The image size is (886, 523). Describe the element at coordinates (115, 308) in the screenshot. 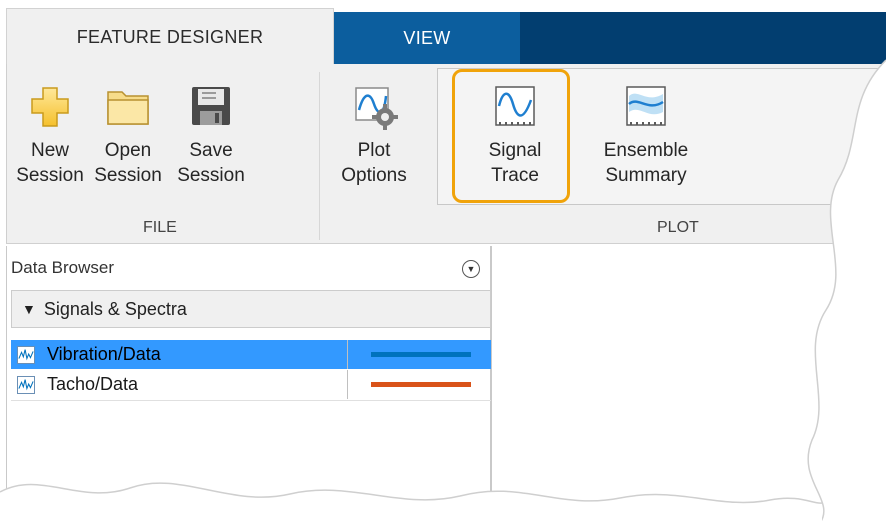

I see `group-label: Signals & Spectra` at that location.